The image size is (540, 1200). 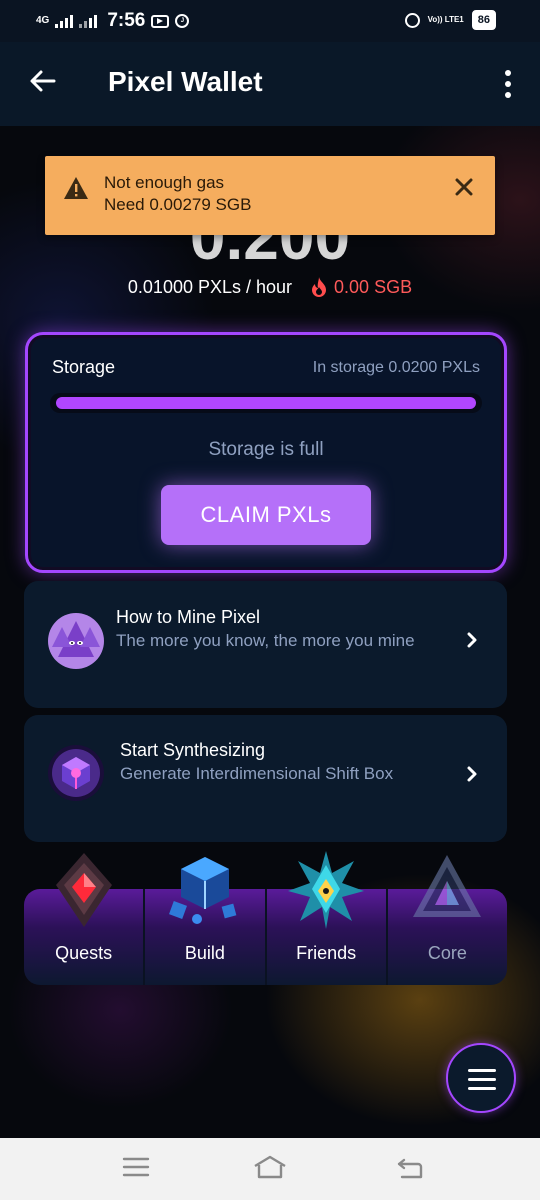 What do you see at coordinates (270, 195) in the screenshot?
I see `warning-toast: Not enough gas Need 0.00279 SGB` at bounding box center [270, 195].